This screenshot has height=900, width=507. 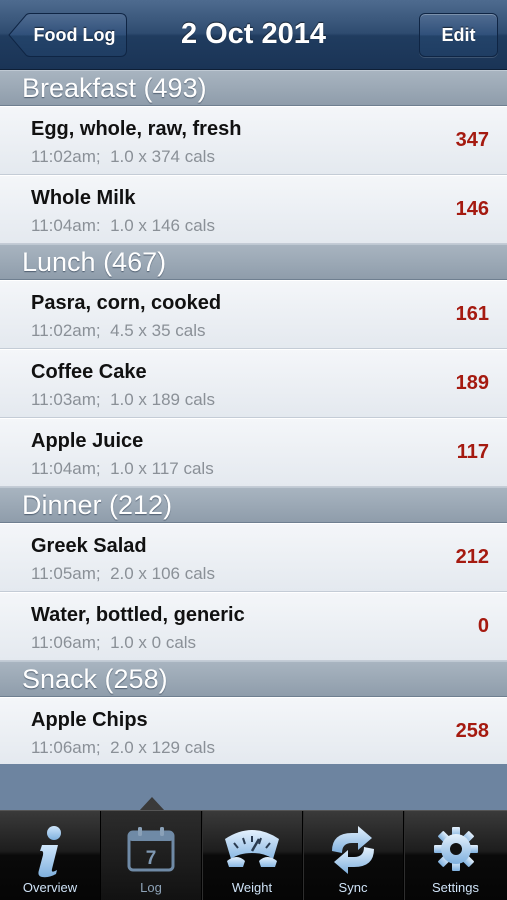 What do you see at coordinates (353, 887) in the screenshot?
I see `tab-label: Sync` at bounding box center [353, 887].